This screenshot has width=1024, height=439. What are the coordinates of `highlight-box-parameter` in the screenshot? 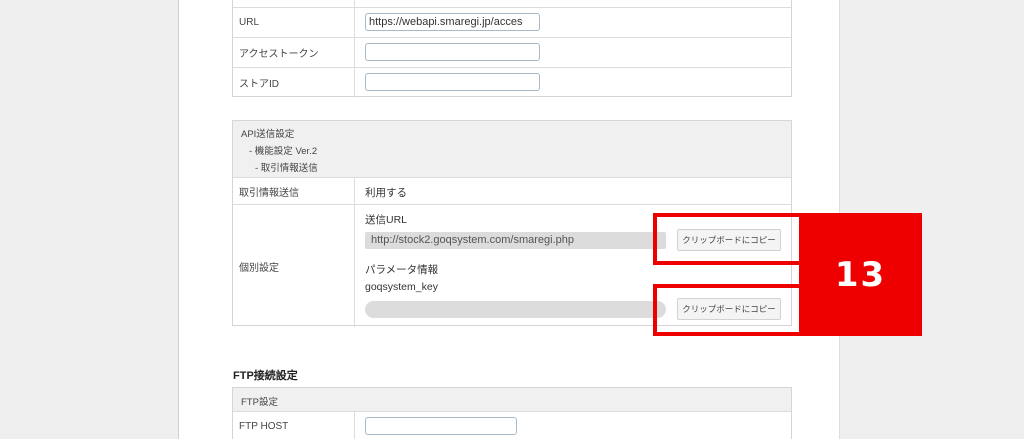 It's located at (728, 310).